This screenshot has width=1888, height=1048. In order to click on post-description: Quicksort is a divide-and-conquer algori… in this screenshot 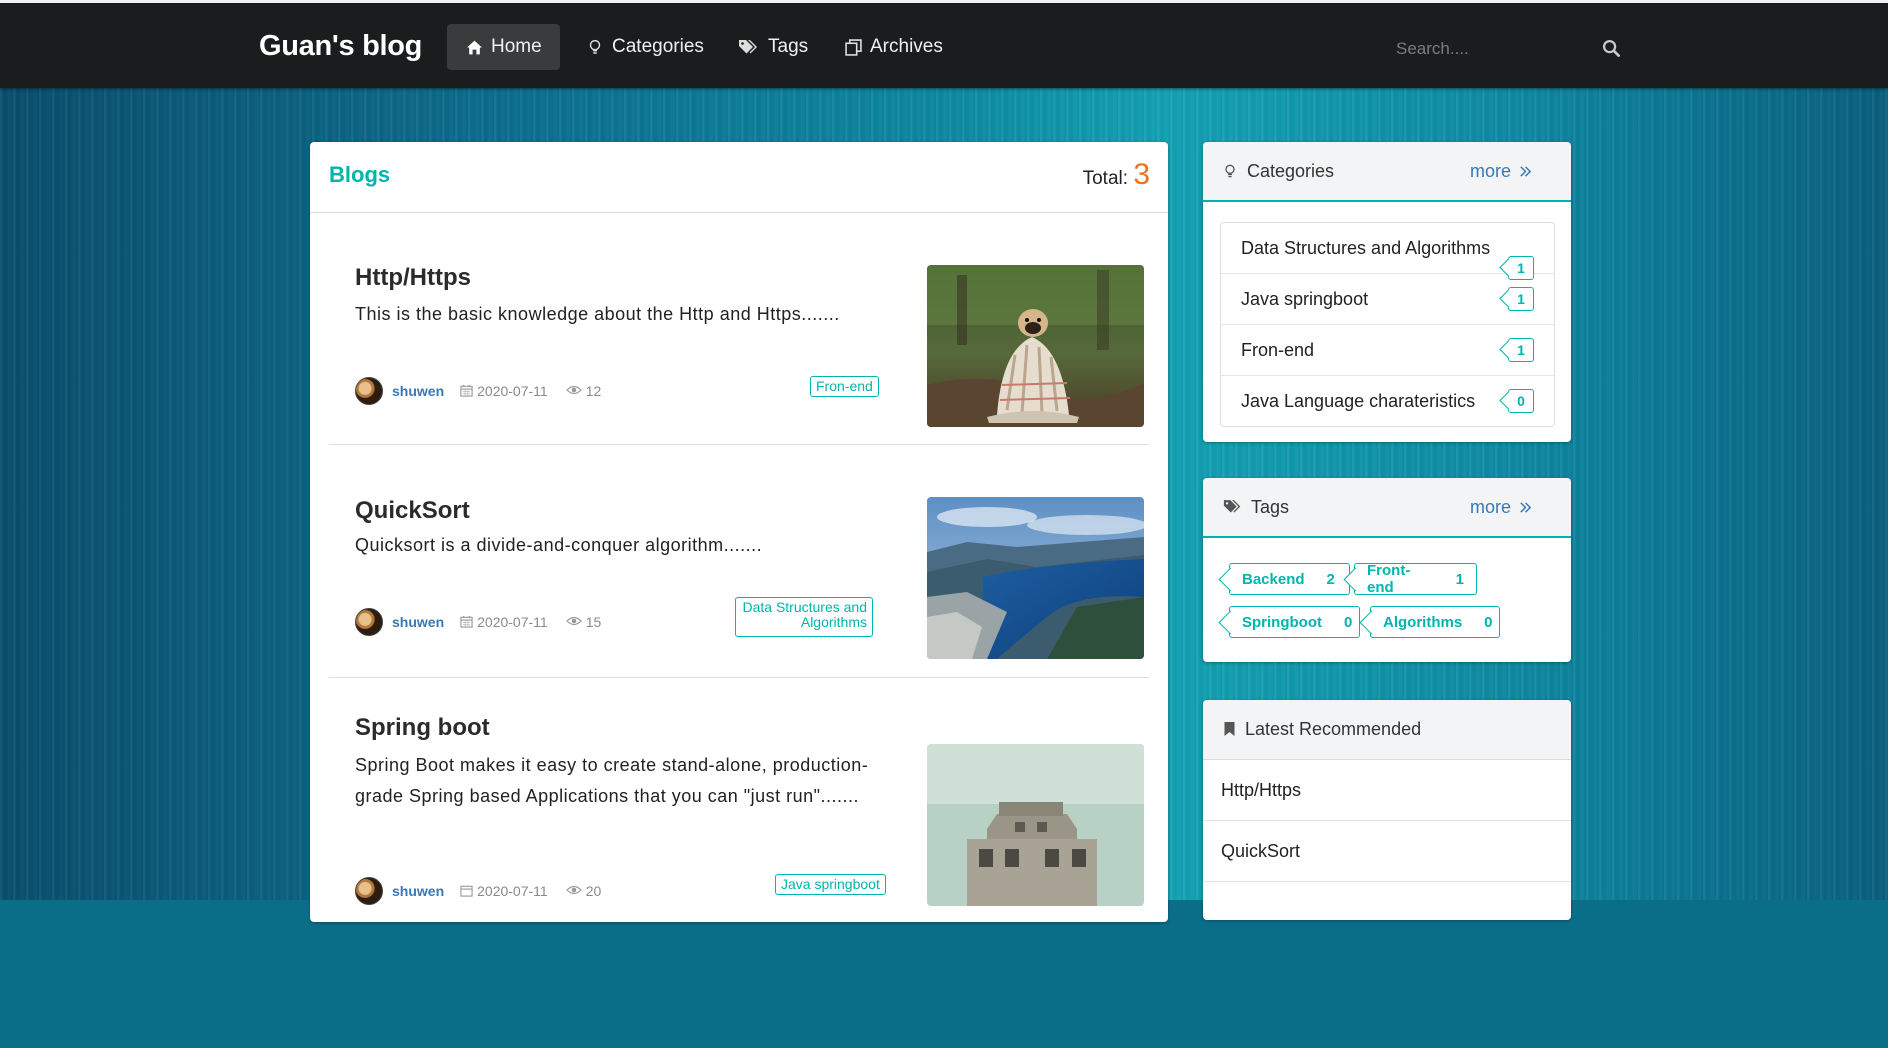, I will do `click(559, 545)`.